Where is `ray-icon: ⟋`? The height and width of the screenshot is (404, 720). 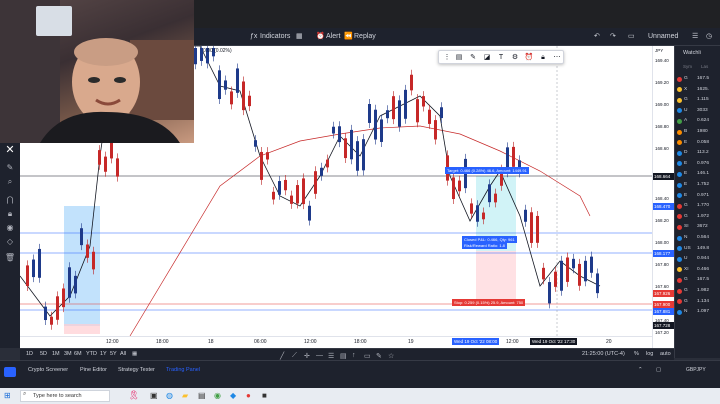
ray-icon: ⟋ is located at coordinates (294, 356).